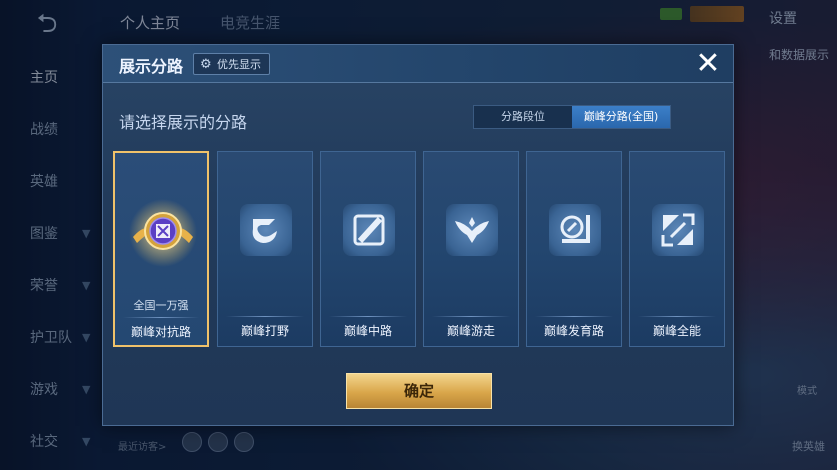 The width and height of the screenshot is (837, 470). I want to click on lane-card-label: 巅峰中路, so click(367, 331).